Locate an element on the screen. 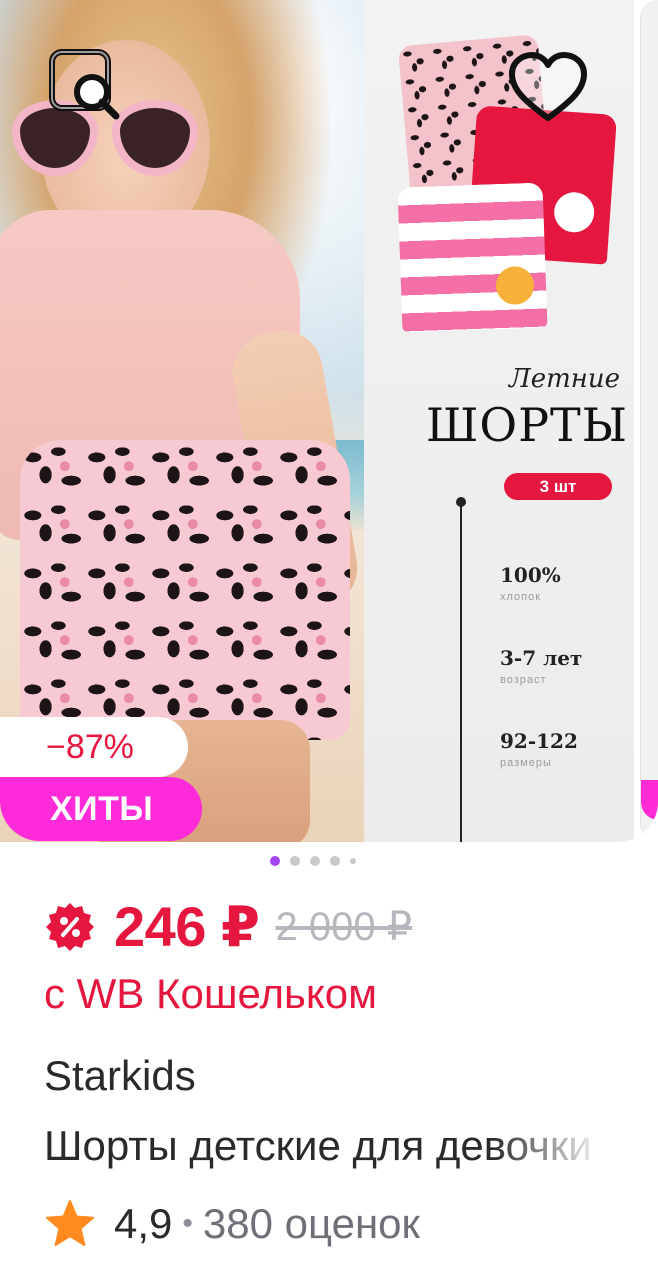  spec-value: 92-122 is located at coordinates (539, 741).